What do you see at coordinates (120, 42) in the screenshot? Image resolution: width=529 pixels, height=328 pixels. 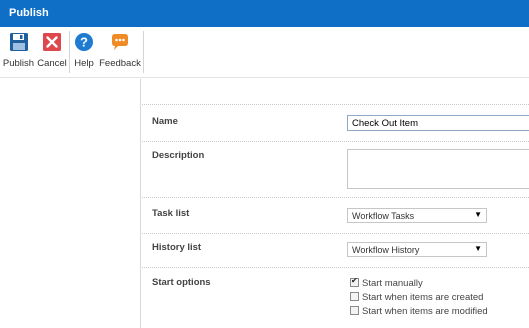 I see `speech-bubble-icon` at bounding box center [120, 42].